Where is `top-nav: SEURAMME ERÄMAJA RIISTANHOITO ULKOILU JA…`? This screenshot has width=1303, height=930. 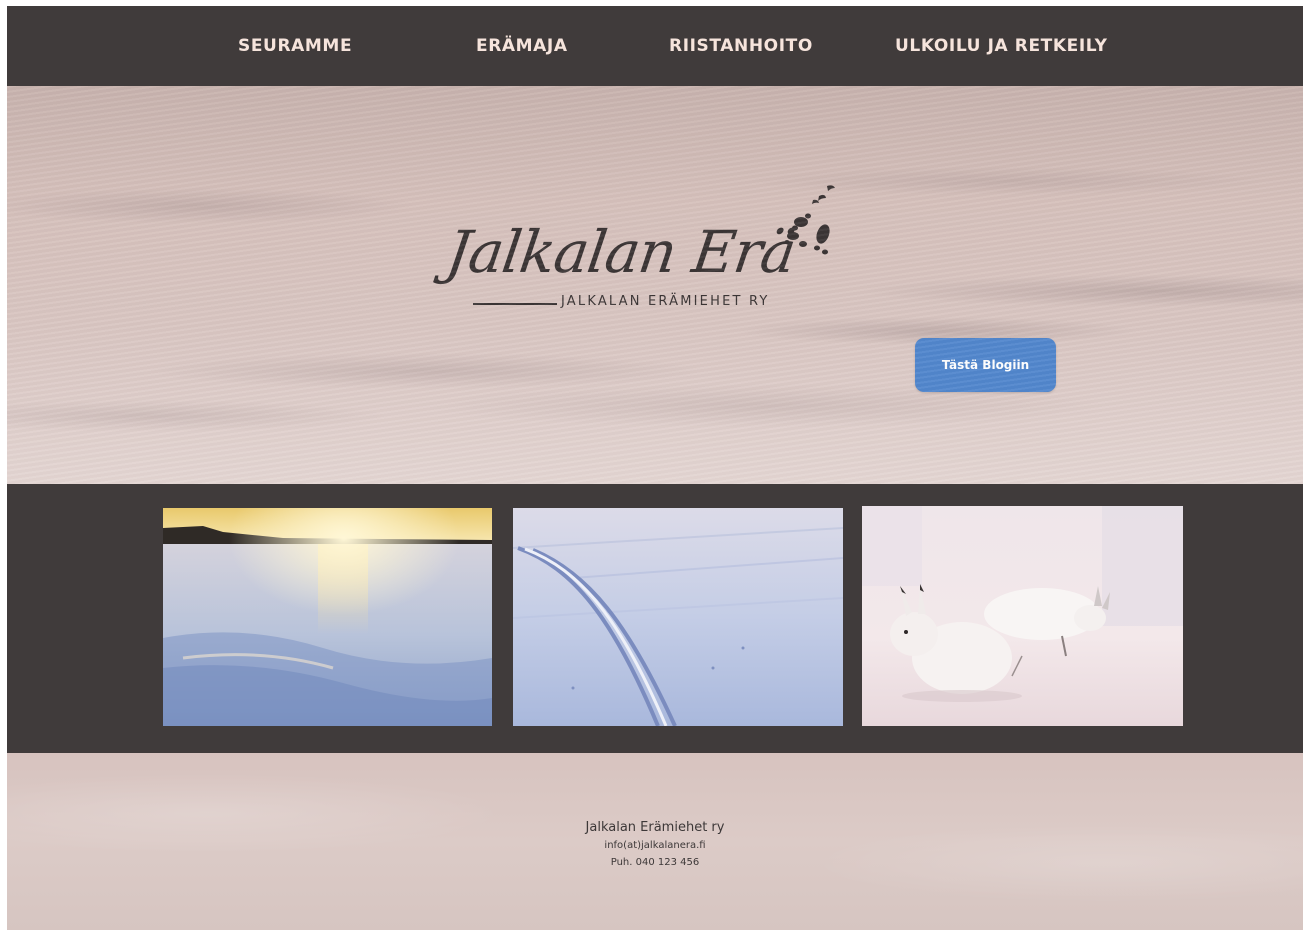 top-nav: SEURAMME ERÄMAJA RIISTANHOITO ULKOILU JA… is located at coordinates (655, 46).